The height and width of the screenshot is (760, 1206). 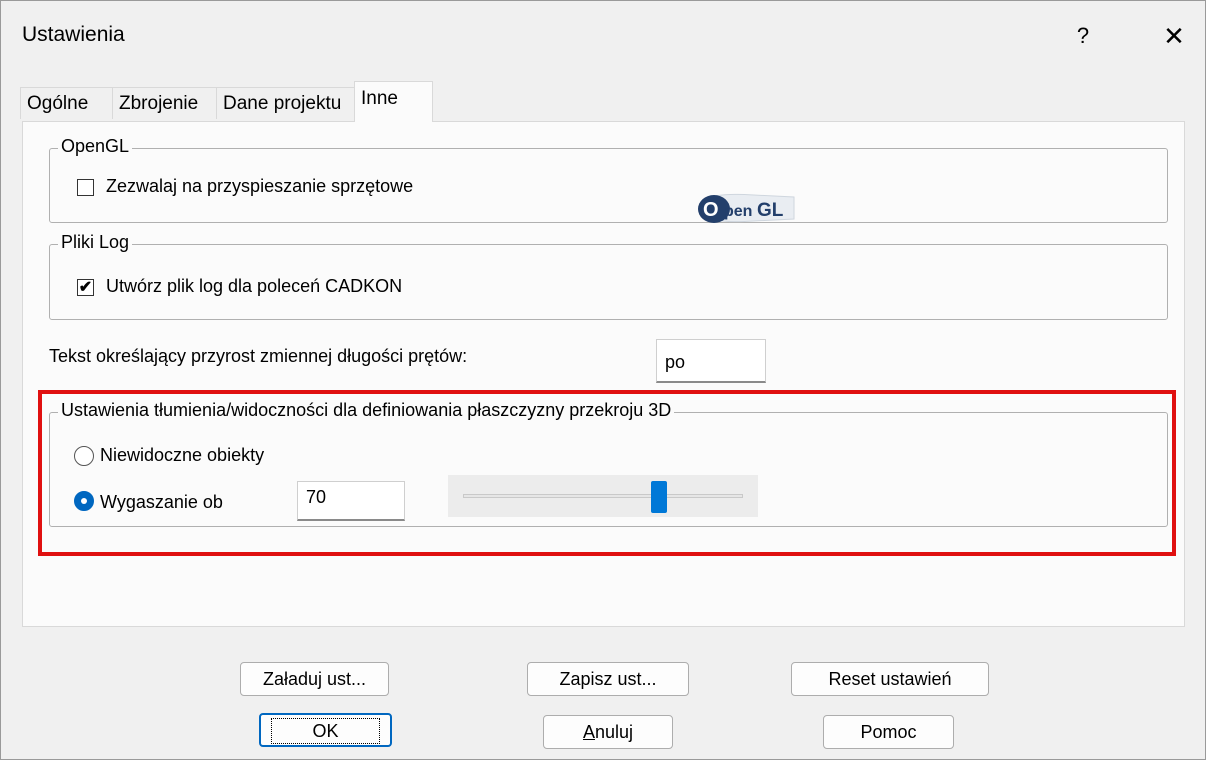 What do you see at coordinates (84, 456) in the screenshot?
I see `invisible-objects-radio` at bounding box center [84, 456].